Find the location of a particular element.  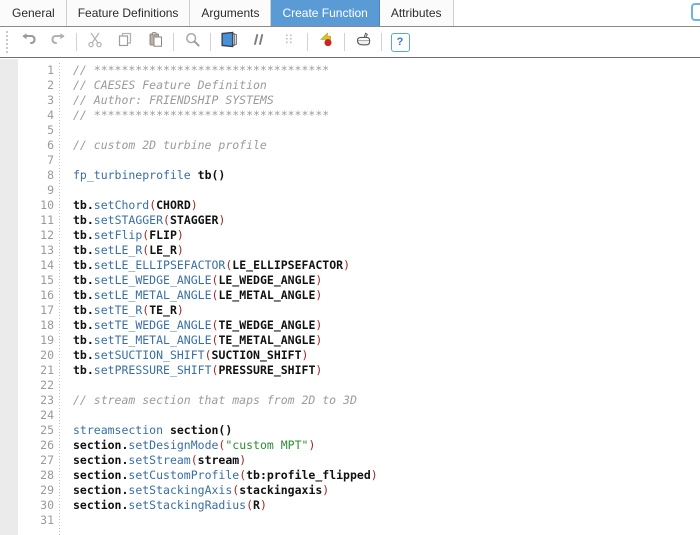

tab-attributes: Attributes is located at coordinates (416, 13).